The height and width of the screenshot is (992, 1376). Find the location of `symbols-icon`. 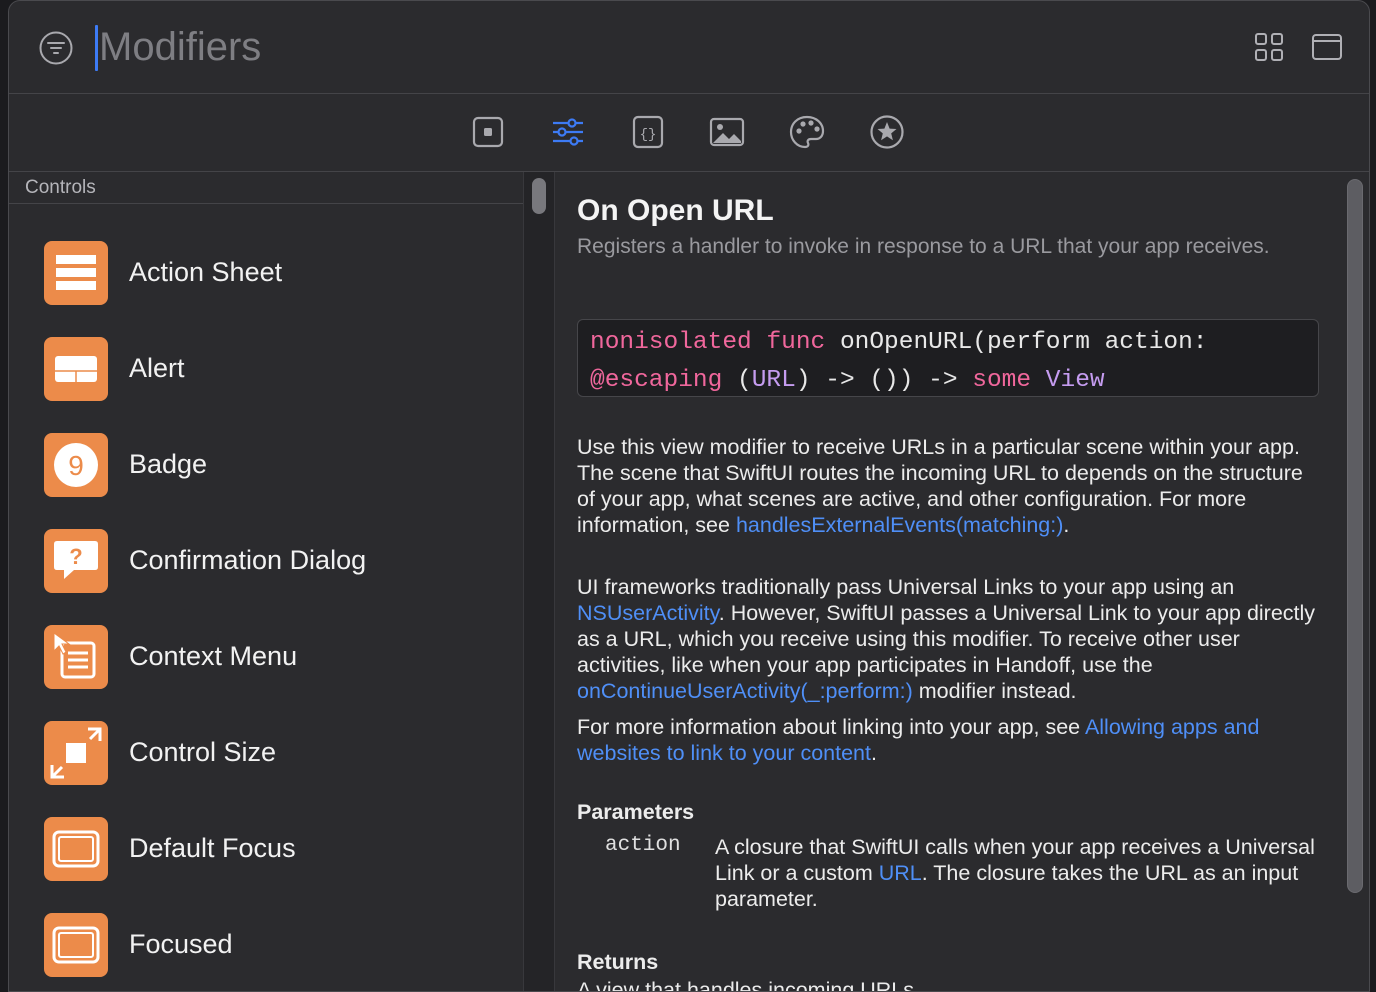

symbols-icon is located at coordinates (887, 132).